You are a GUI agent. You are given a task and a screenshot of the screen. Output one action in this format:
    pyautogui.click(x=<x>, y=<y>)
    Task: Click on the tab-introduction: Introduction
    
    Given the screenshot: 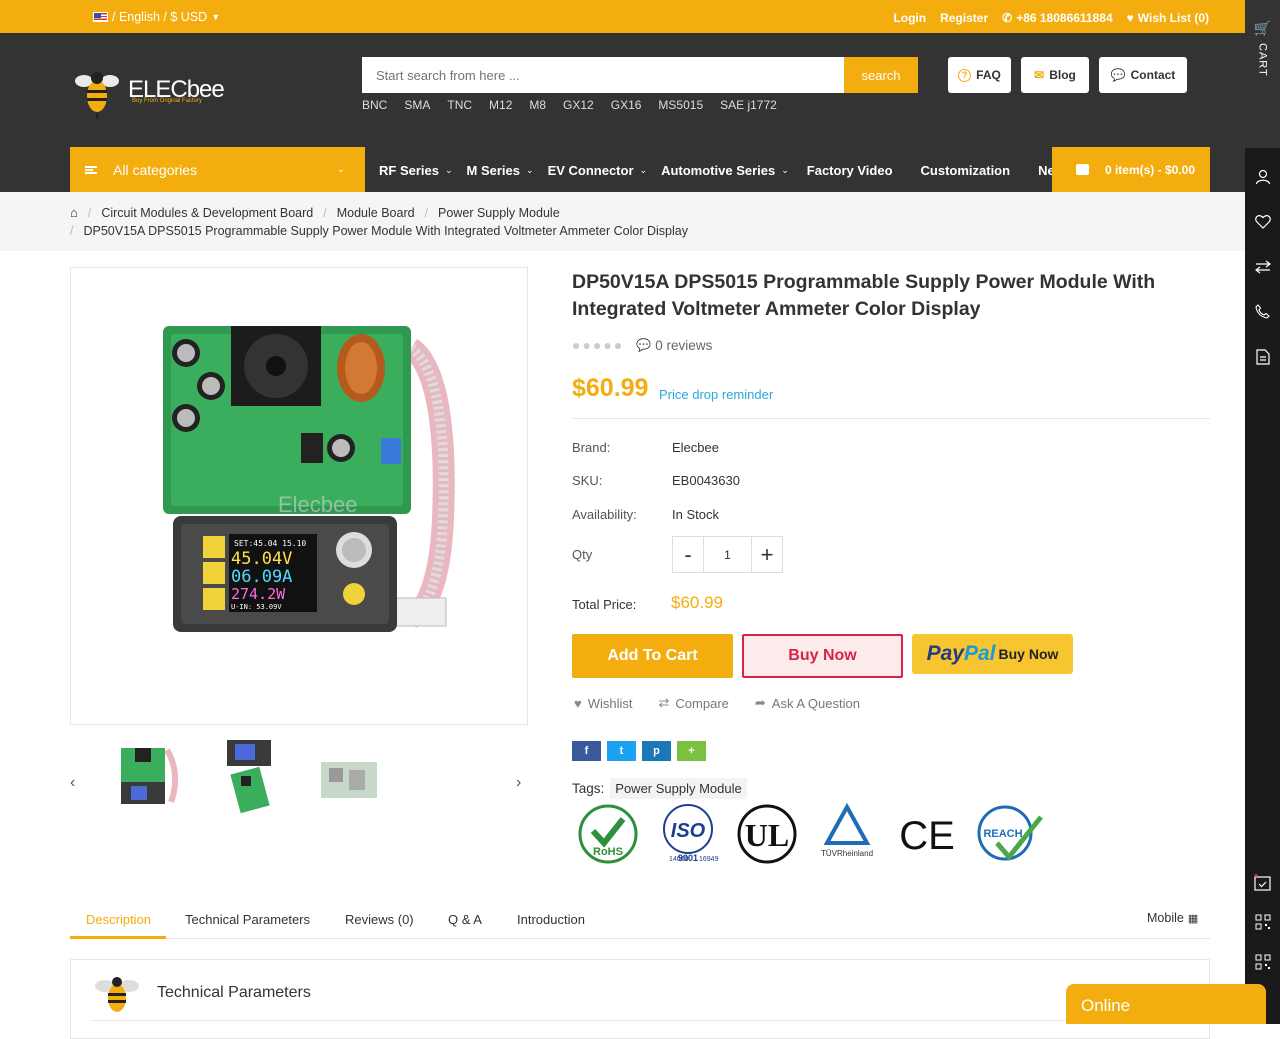 What is the action you would take?
    pyautogui.click(x=551, y=919)
    